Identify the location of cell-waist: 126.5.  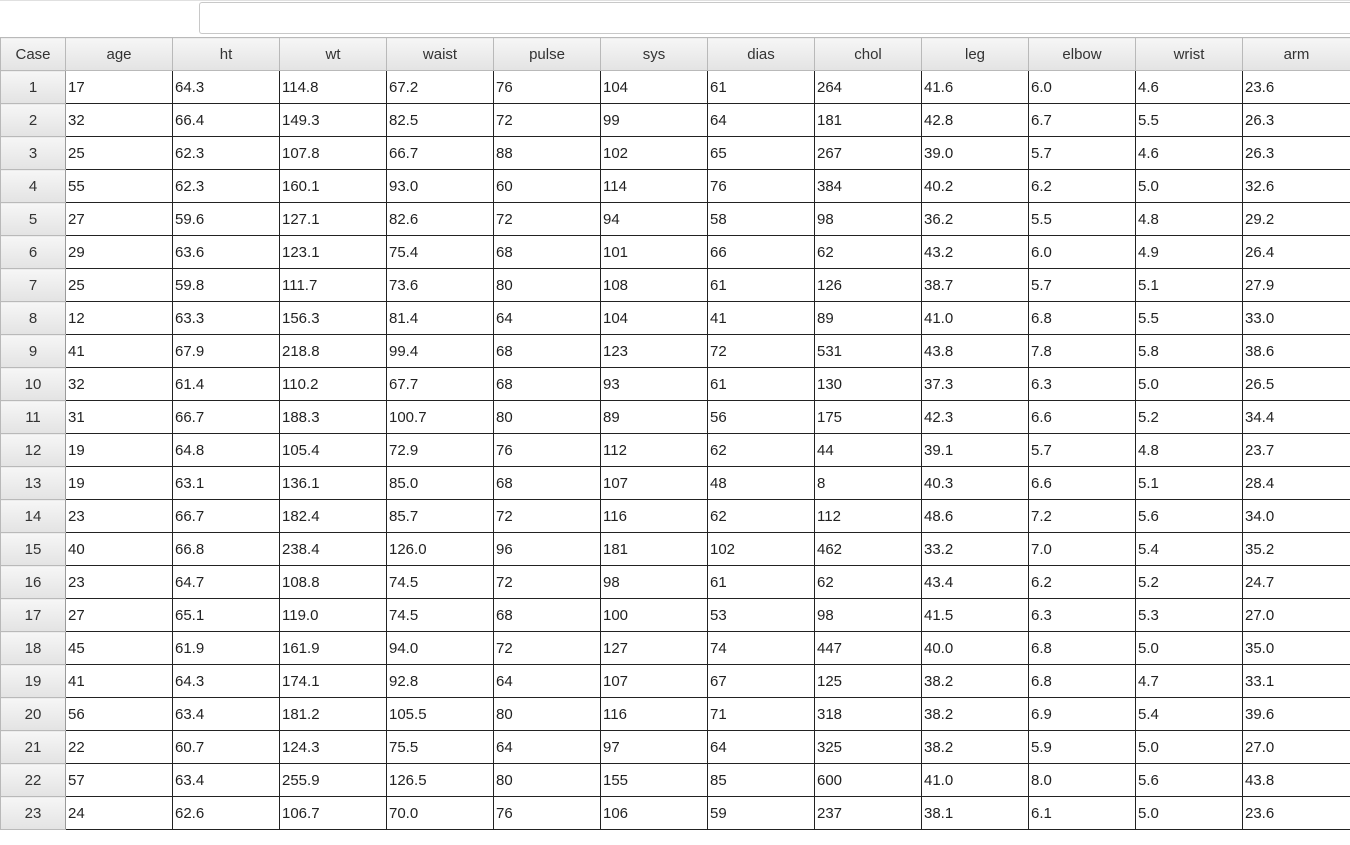
(440, 780).